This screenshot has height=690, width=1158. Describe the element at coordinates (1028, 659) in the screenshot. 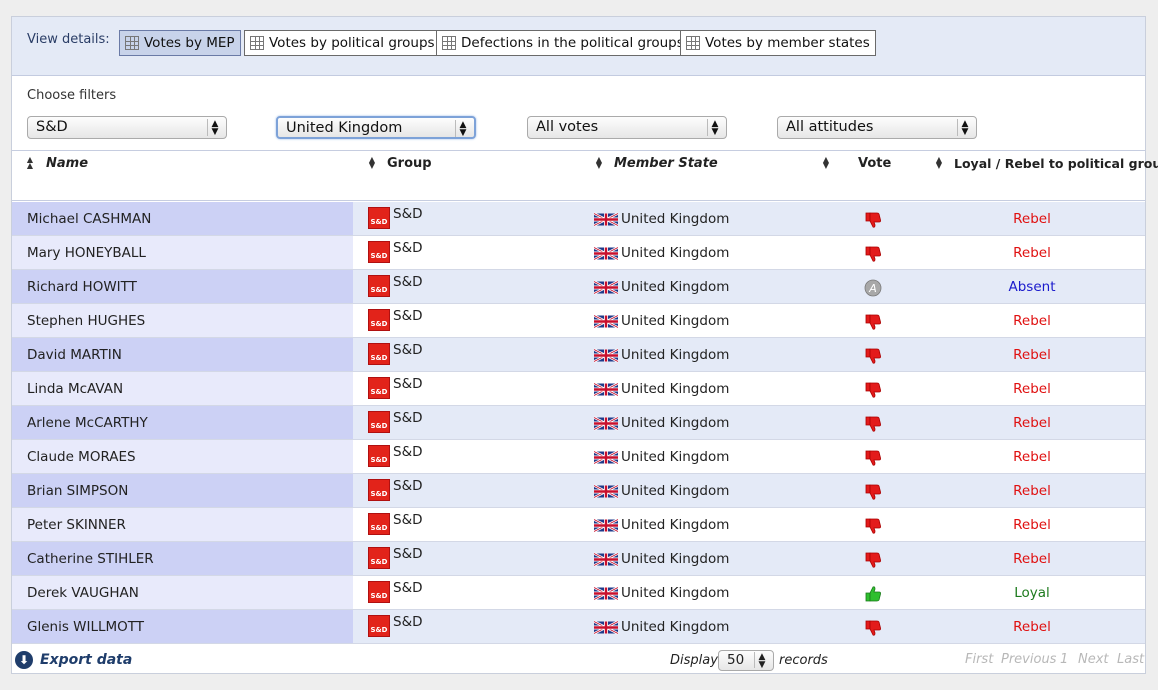

I see `pager-previous: Previous` at that location.